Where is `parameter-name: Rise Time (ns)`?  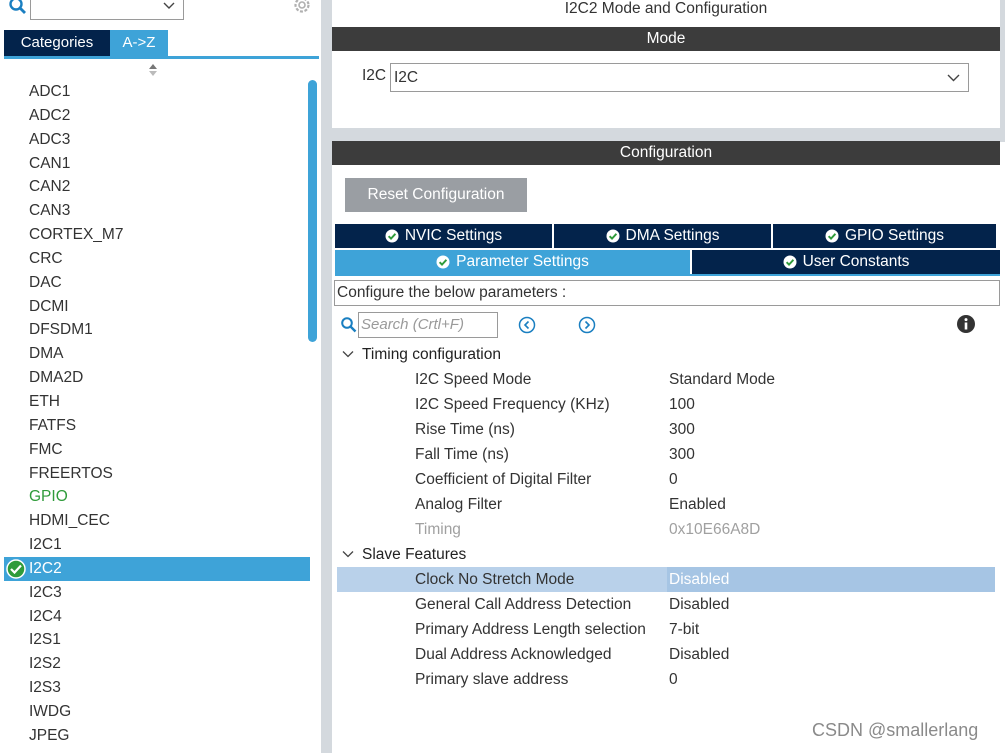 parameter-name: Rise Time (ns) is located at coordinates (465, 429).